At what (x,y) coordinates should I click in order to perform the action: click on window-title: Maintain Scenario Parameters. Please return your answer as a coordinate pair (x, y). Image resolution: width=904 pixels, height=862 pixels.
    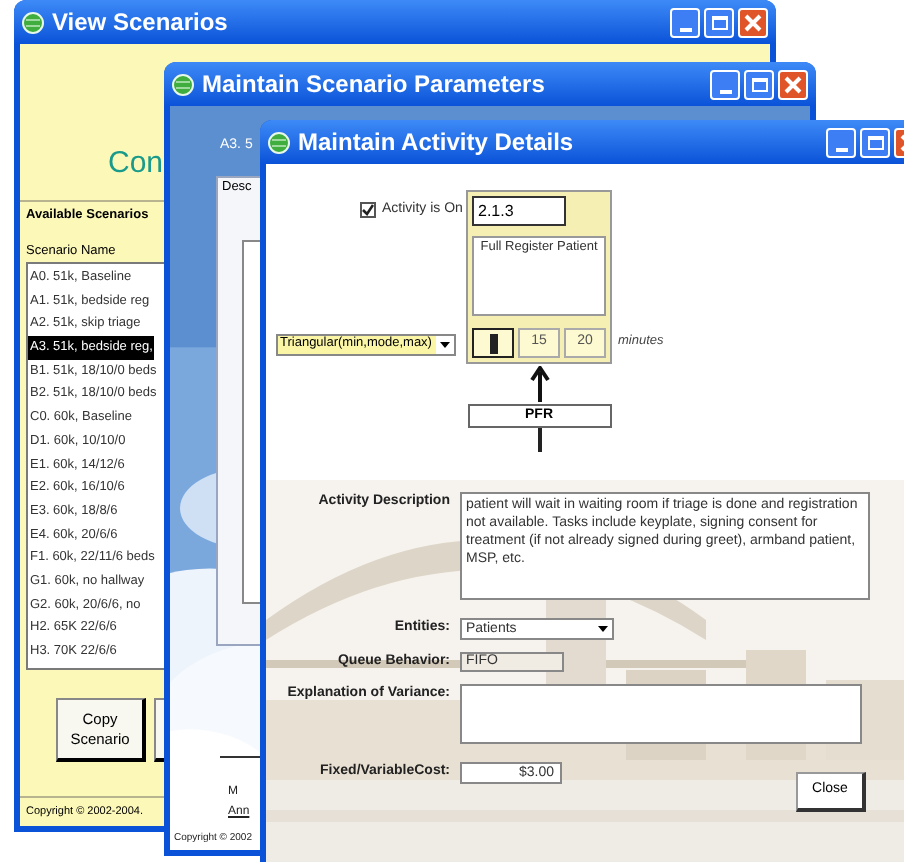
    Looking at the image, I should click on (373, 85).